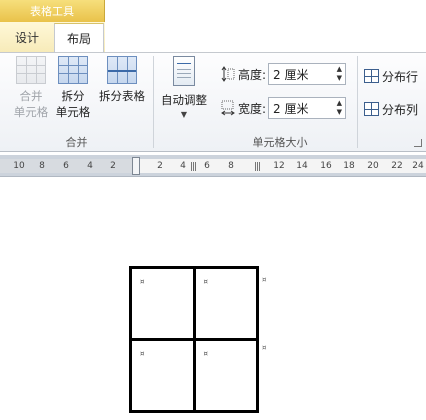 The image size is (426, 420). Describe the element at coordinates (31, 96) in the screenshot. I see `merge-cells-label-1: 合并` at that location.